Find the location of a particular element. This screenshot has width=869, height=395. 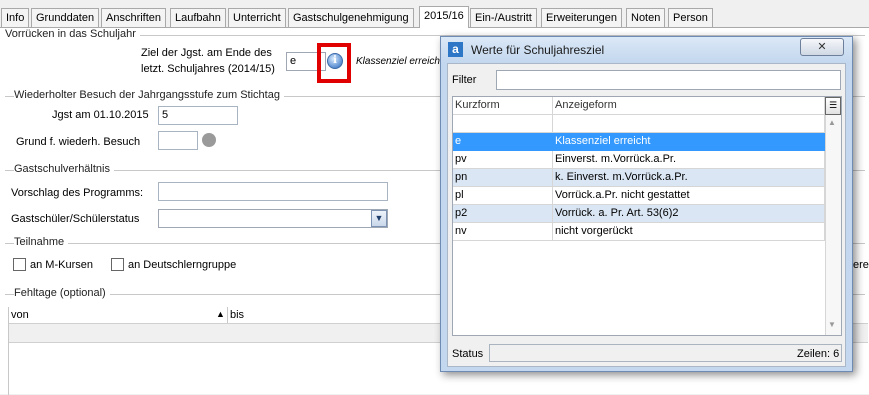

row-anzeigeform: Vorrück.a.Pr. nicht gestattet is located at coordinates (689, 196).